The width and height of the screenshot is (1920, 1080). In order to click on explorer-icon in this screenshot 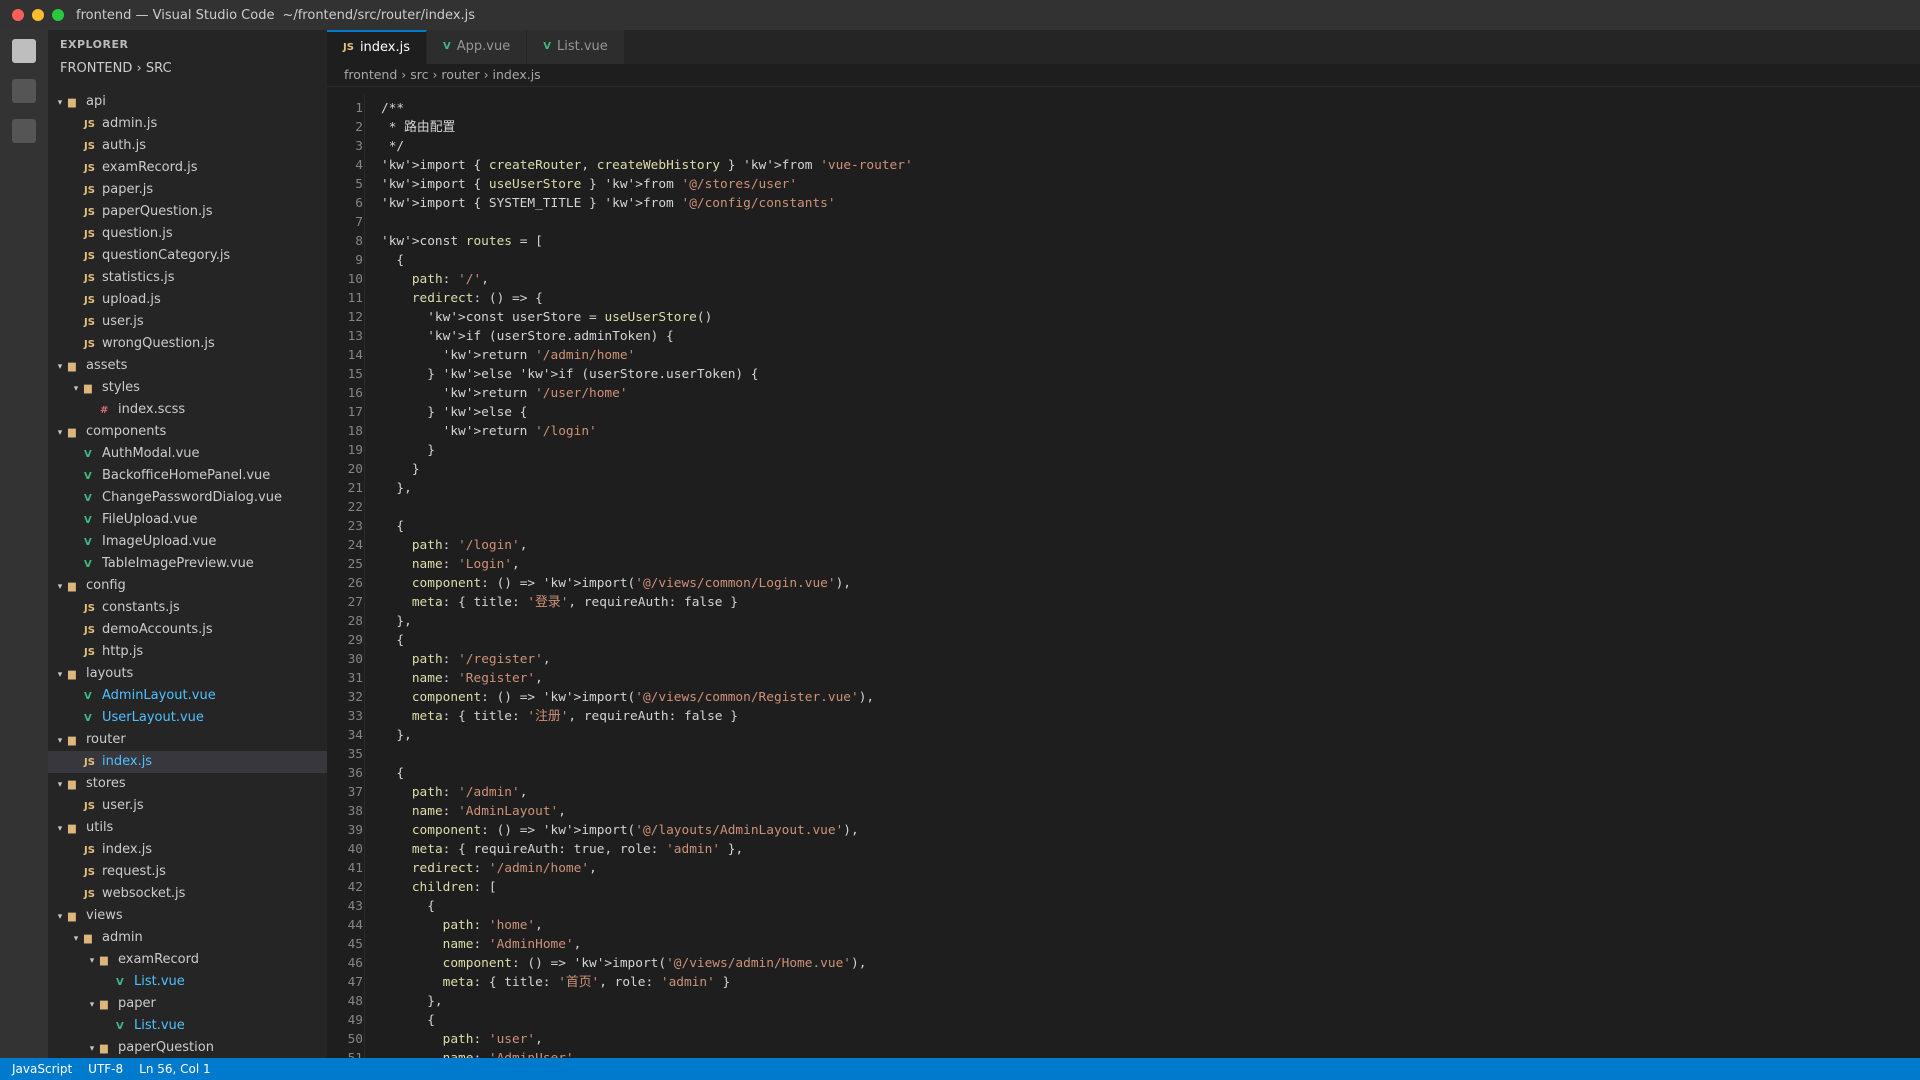, I will do `click(24, 51)`.